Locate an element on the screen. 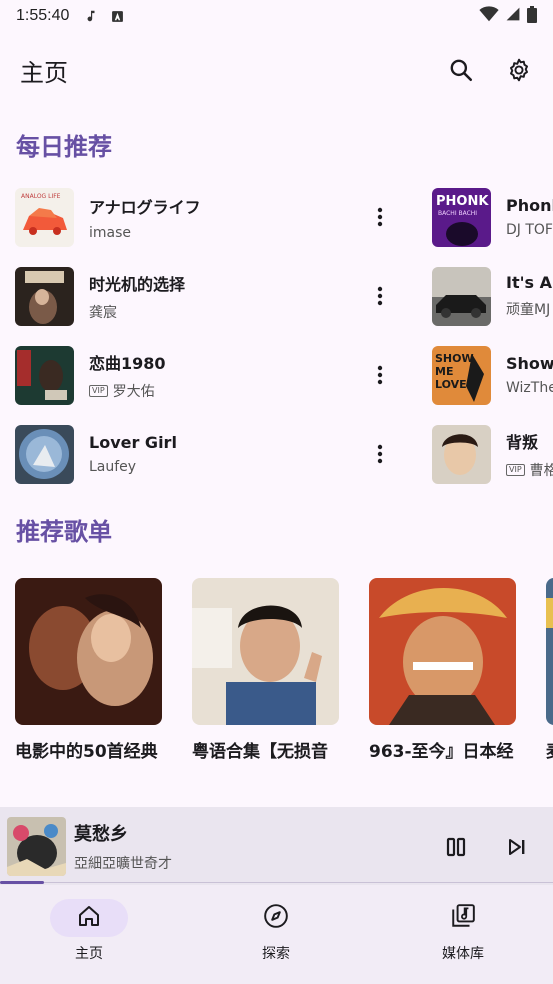 This screenshot has height=984, width=553. song-item: Lover Girl Laufey is located at coordinates (96, 454).